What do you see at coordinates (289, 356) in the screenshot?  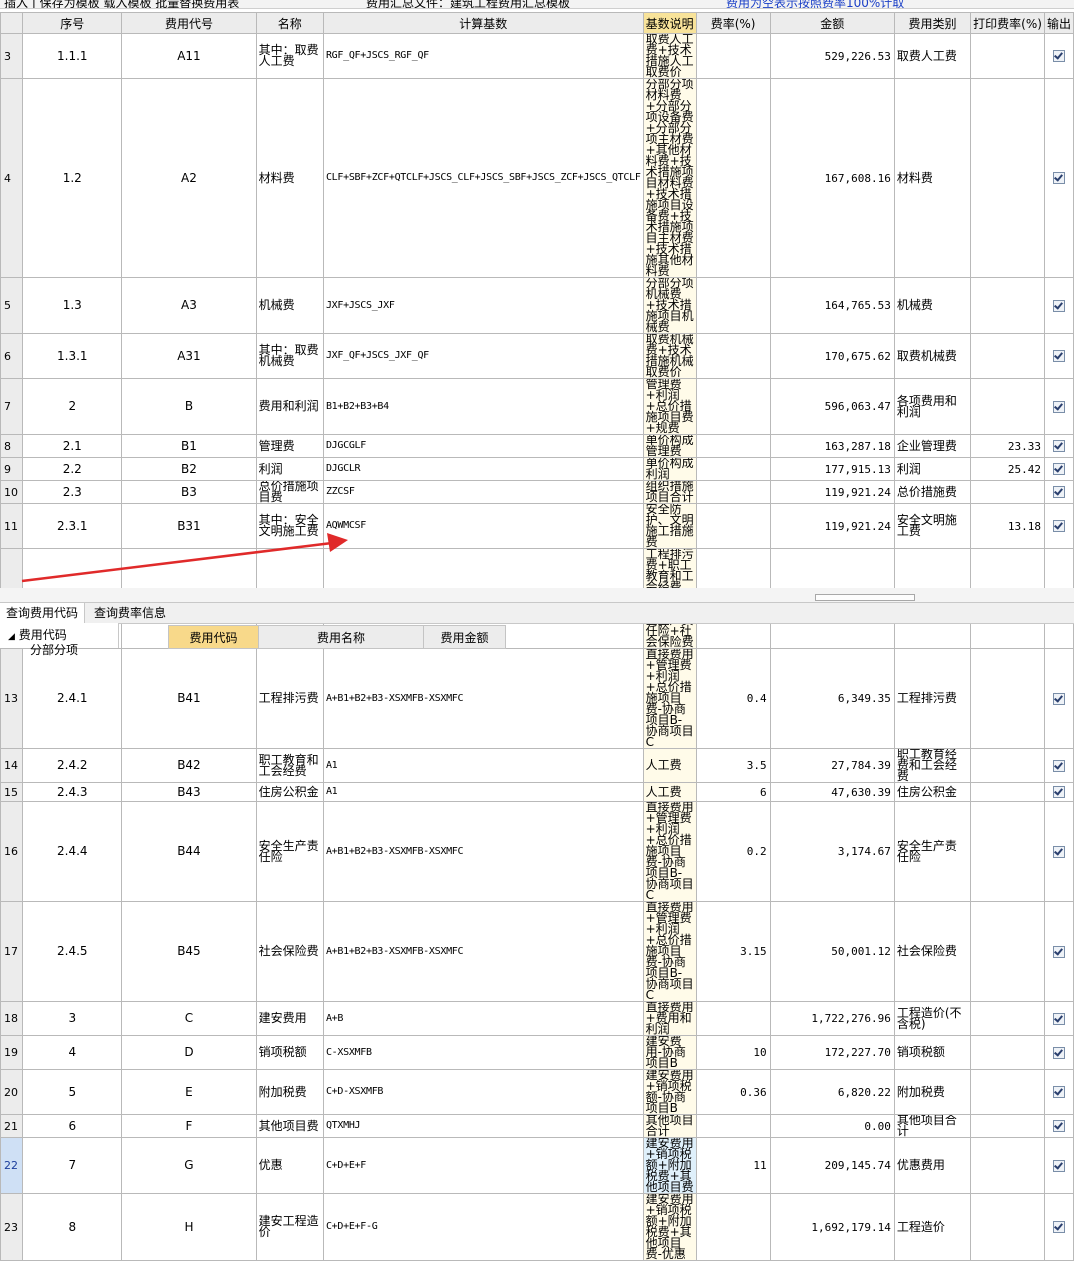 I see `name-cell: 其中：取费机械费` at bounding box center [289, 356].